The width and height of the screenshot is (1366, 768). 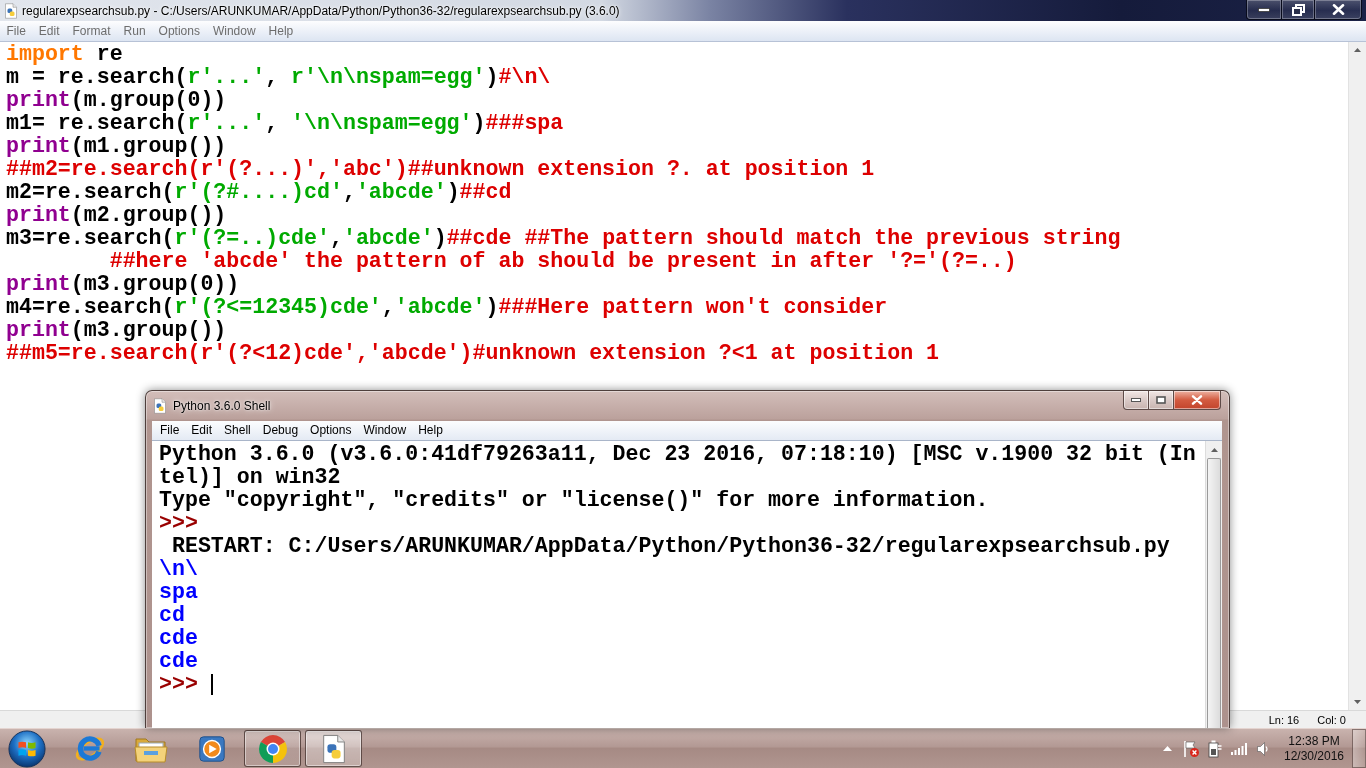 I want to click on shell-line: spa, so click(x=178, y=592).